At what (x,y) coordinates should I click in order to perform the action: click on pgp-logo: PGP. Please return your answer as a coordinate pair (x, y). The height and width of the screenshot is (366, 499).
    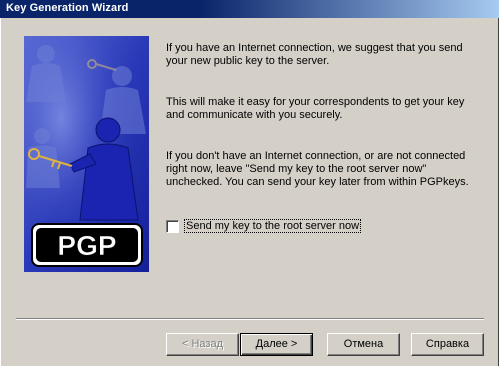
    Looking at the image, I should click on (87, 245).